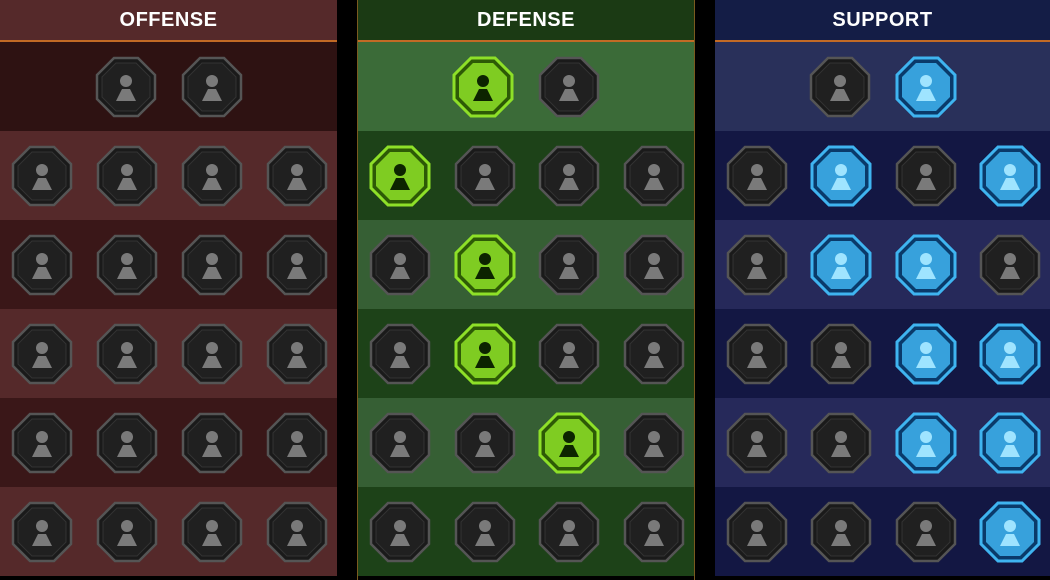  Describe the element at coordinates (127, 443) in the screenshot. I see `skull-mouse-icon` at that location.